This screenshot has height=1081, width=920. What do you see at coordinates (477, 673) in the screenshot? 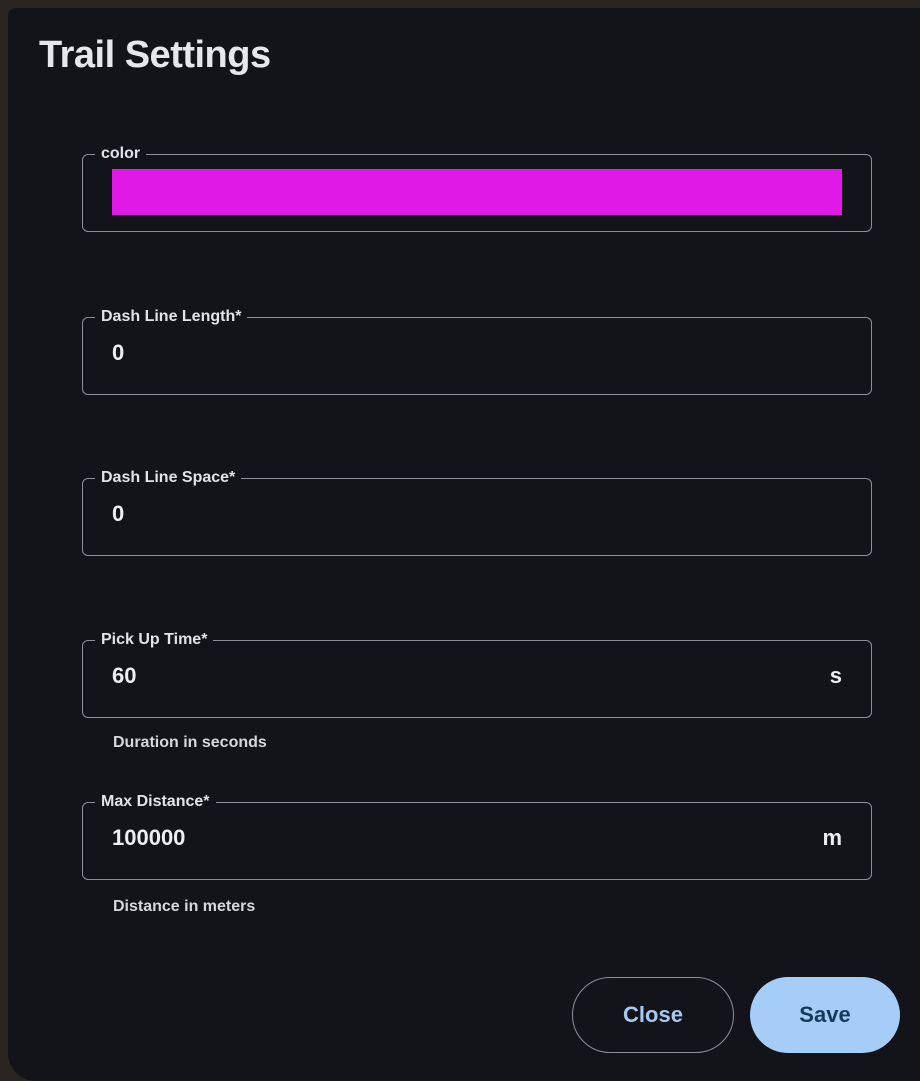
I see `pick-up-time-field: Pick Up Time* 60 s` at bounding box center [477, 673].